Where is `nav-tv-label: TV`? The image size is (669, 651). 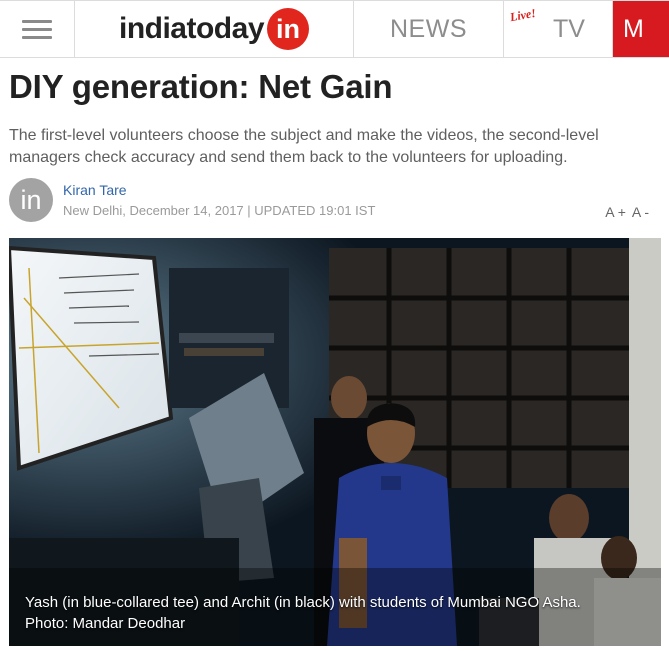
nav-tv-label: TV is located at coordinates (569, 28).